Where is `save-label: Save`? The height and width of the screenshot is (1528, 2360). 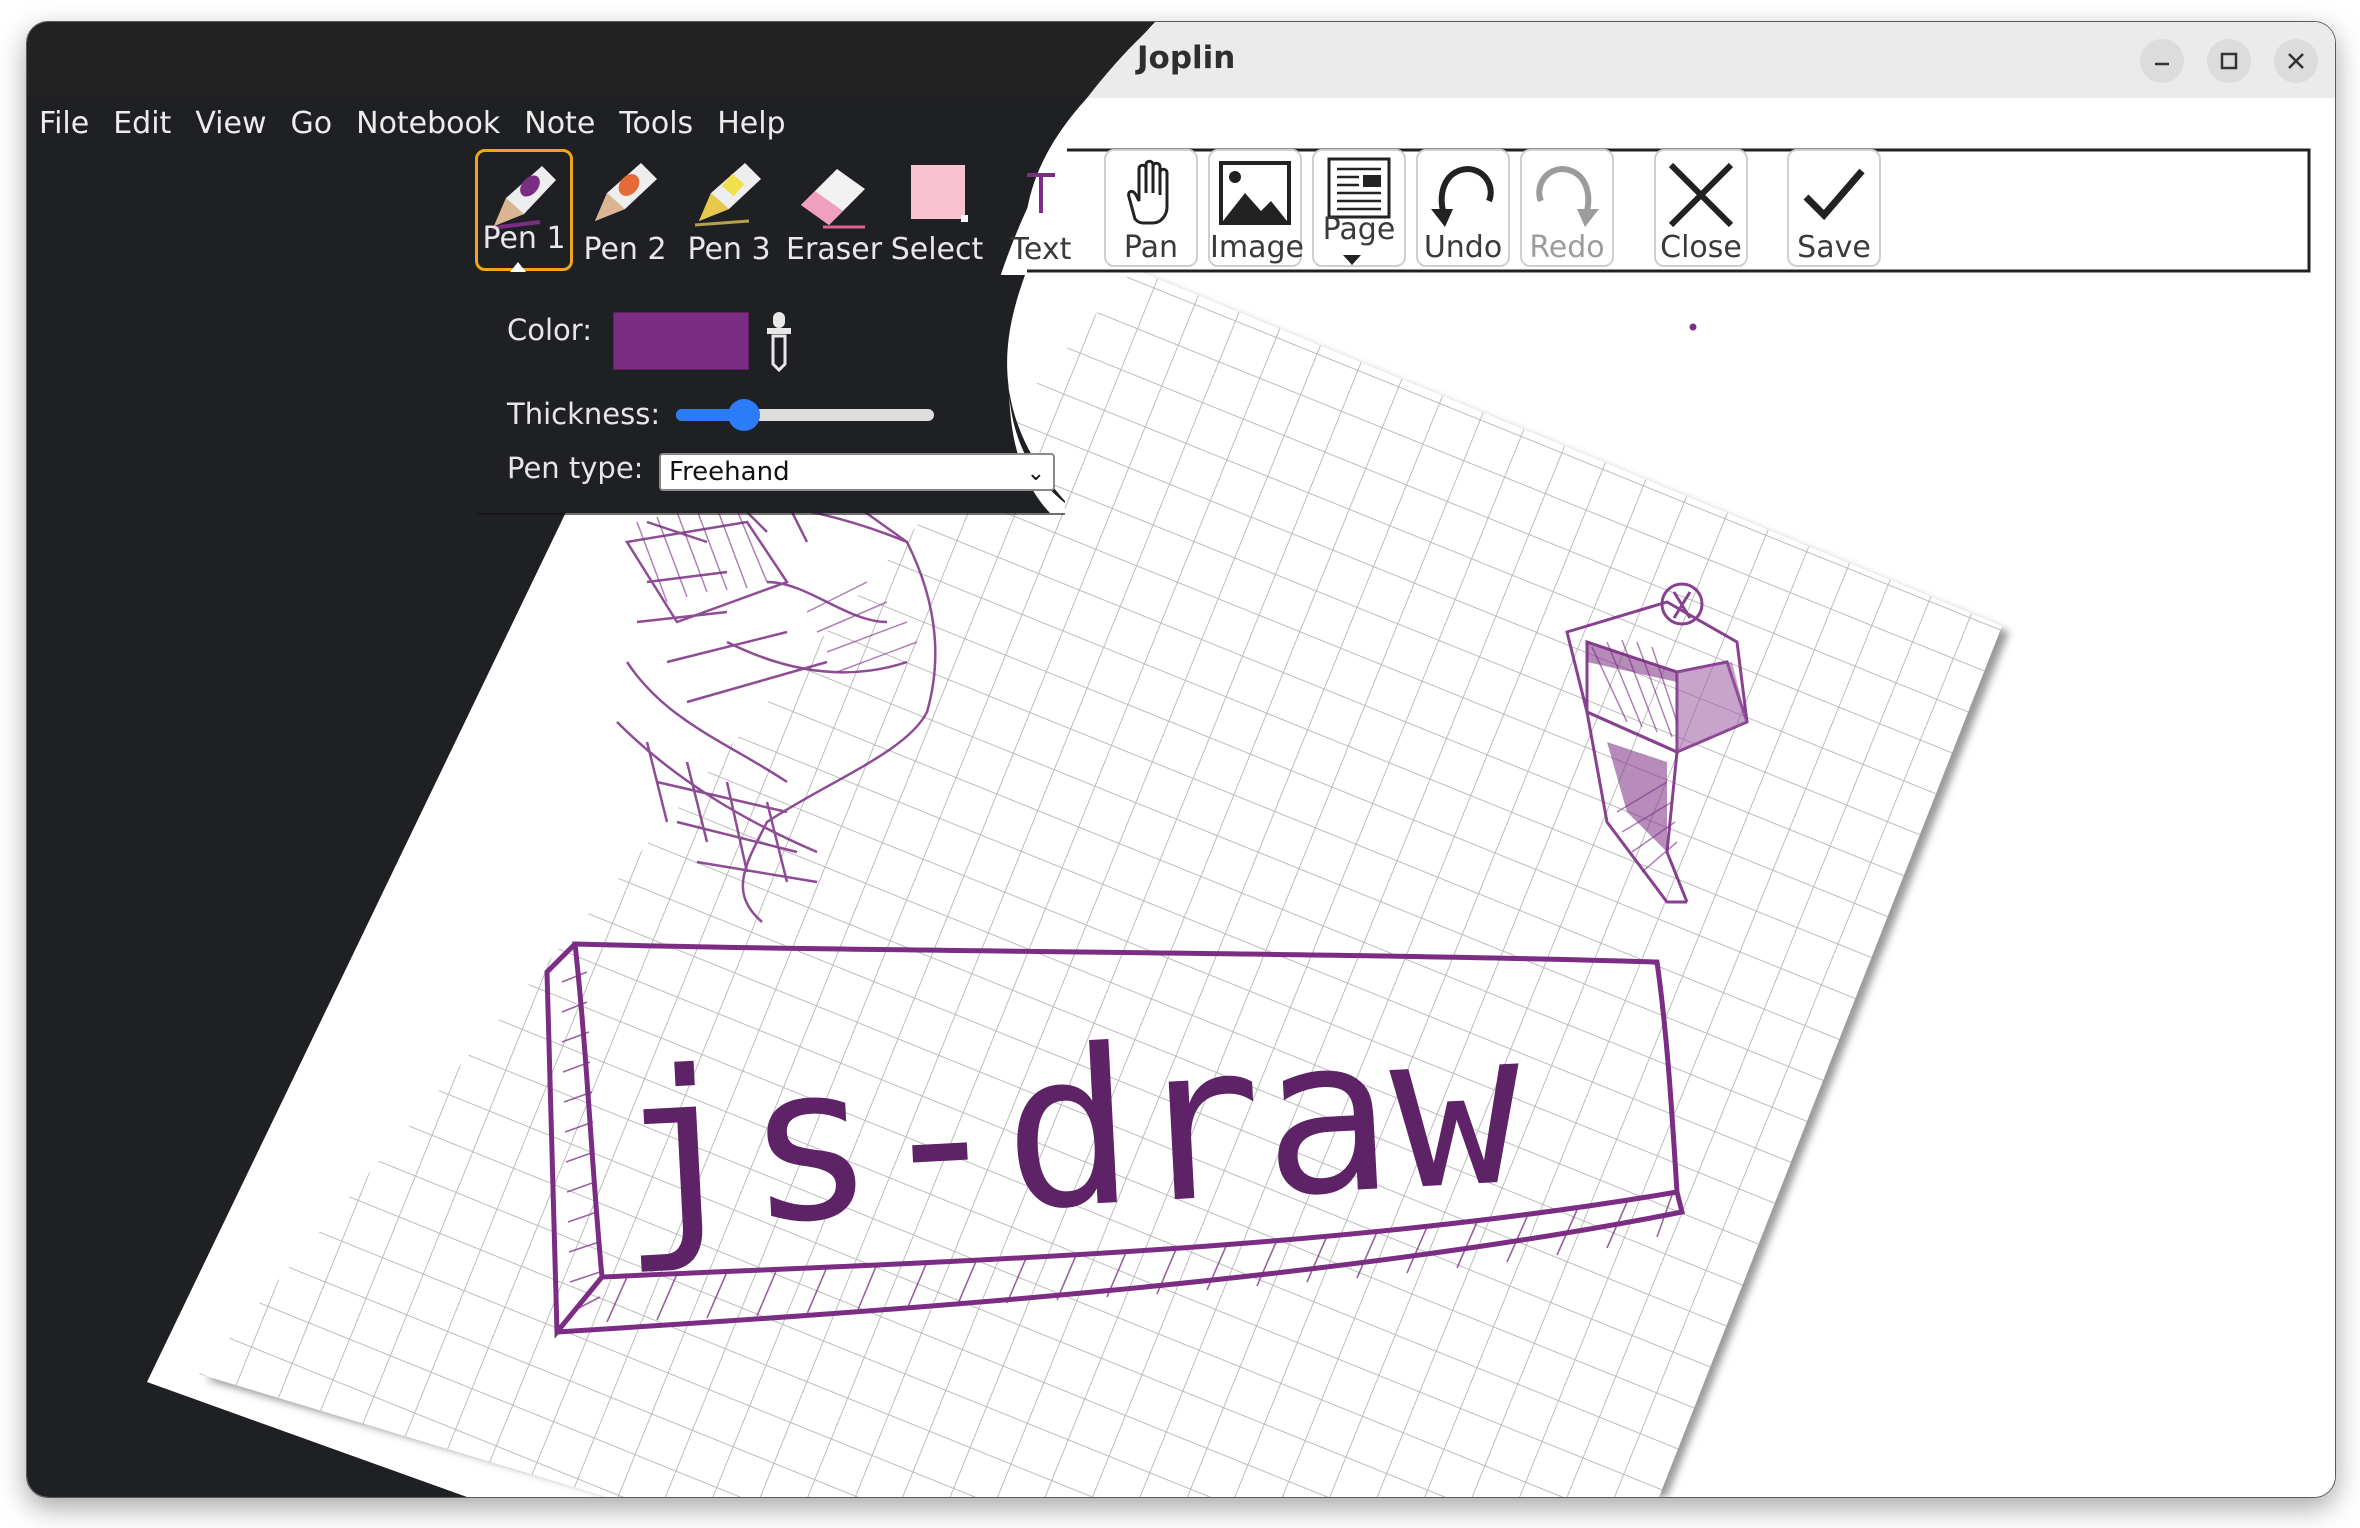
save-label: Save is located at coordinates (1834, 247).